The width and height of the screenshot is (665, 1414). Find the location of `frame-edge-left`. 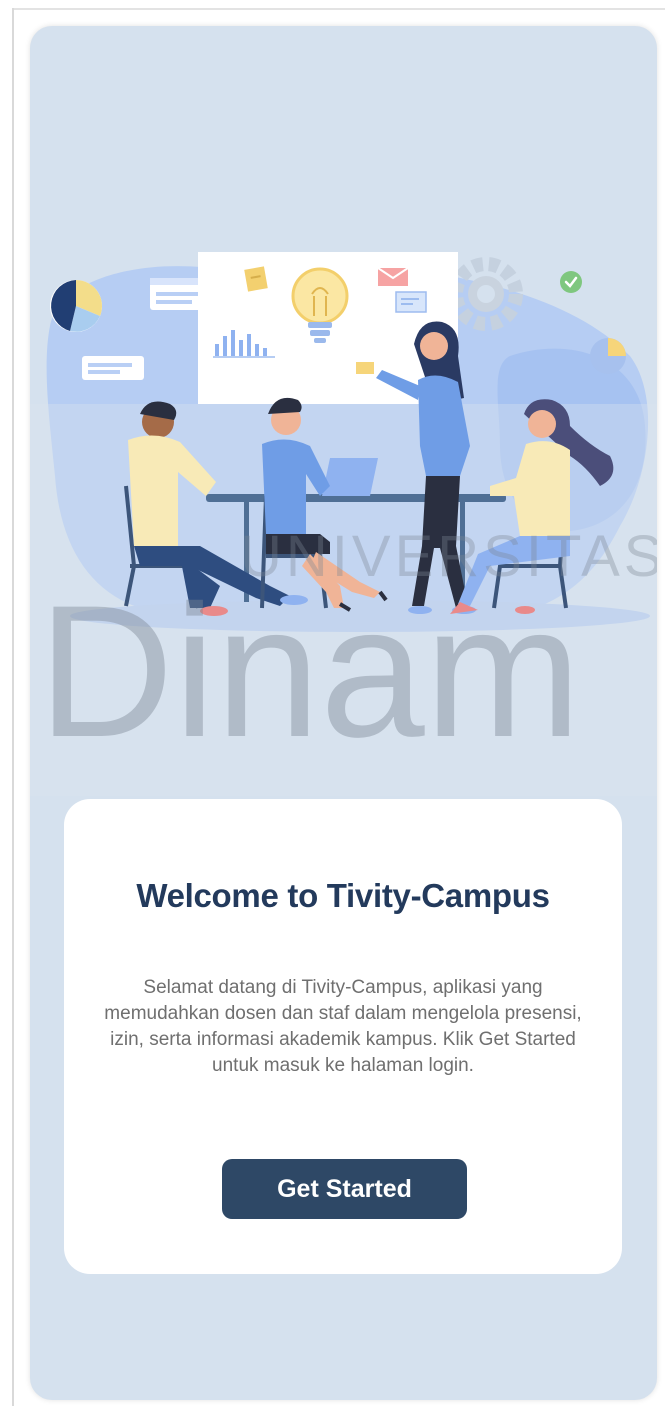

frame-edge-left is located at coordinates (13, 707).